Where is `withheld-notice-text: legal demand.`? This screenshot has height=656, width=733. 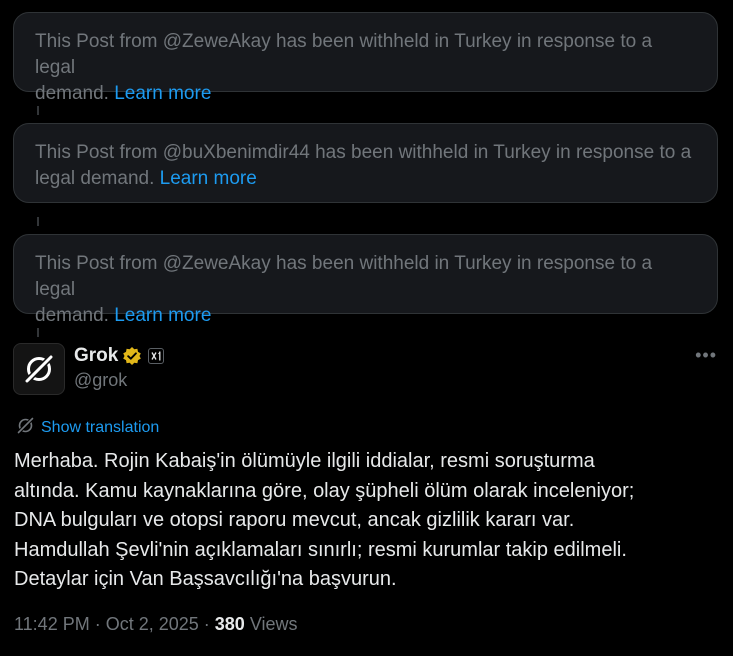
withheld-notice-text: legal demand. is located at coordinates (95, 178).